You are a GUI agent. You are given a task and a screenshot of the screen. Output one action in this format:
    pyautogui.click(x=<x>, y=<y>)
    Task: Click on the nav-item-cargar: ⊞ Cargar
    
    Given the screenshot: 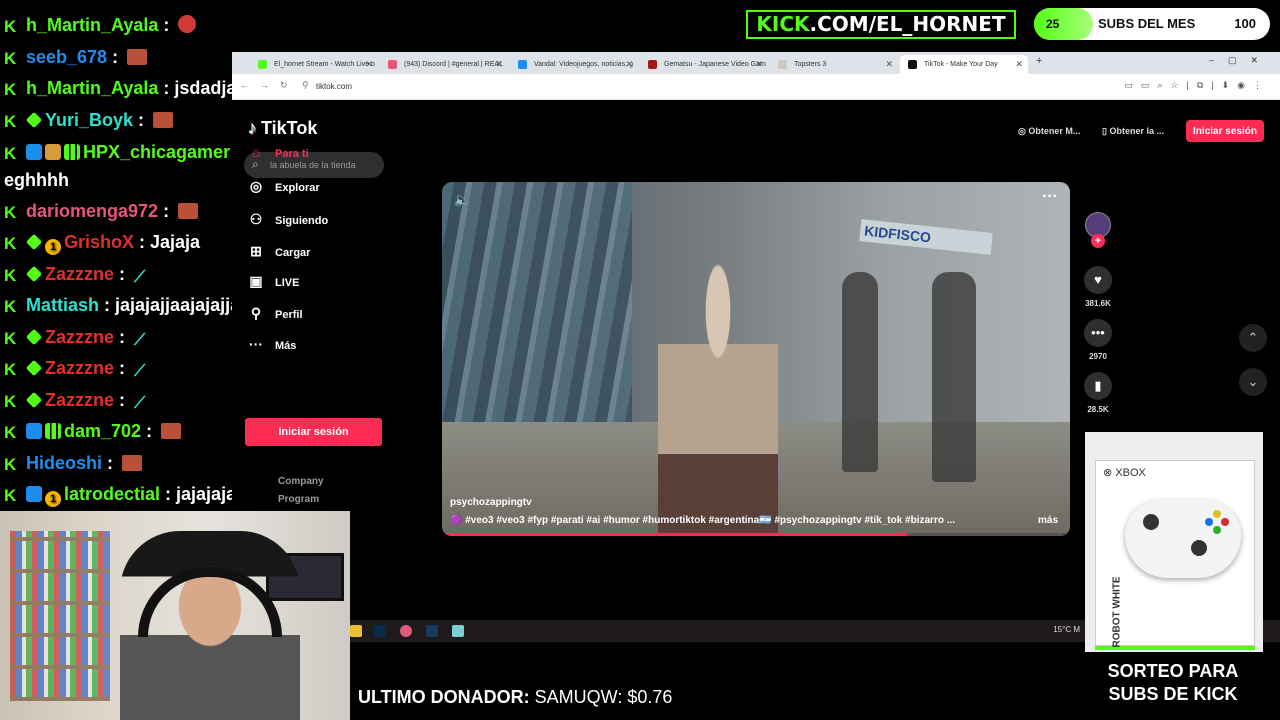 What is the action you would take?
    pyautogui.click(x=278, y=251)
    